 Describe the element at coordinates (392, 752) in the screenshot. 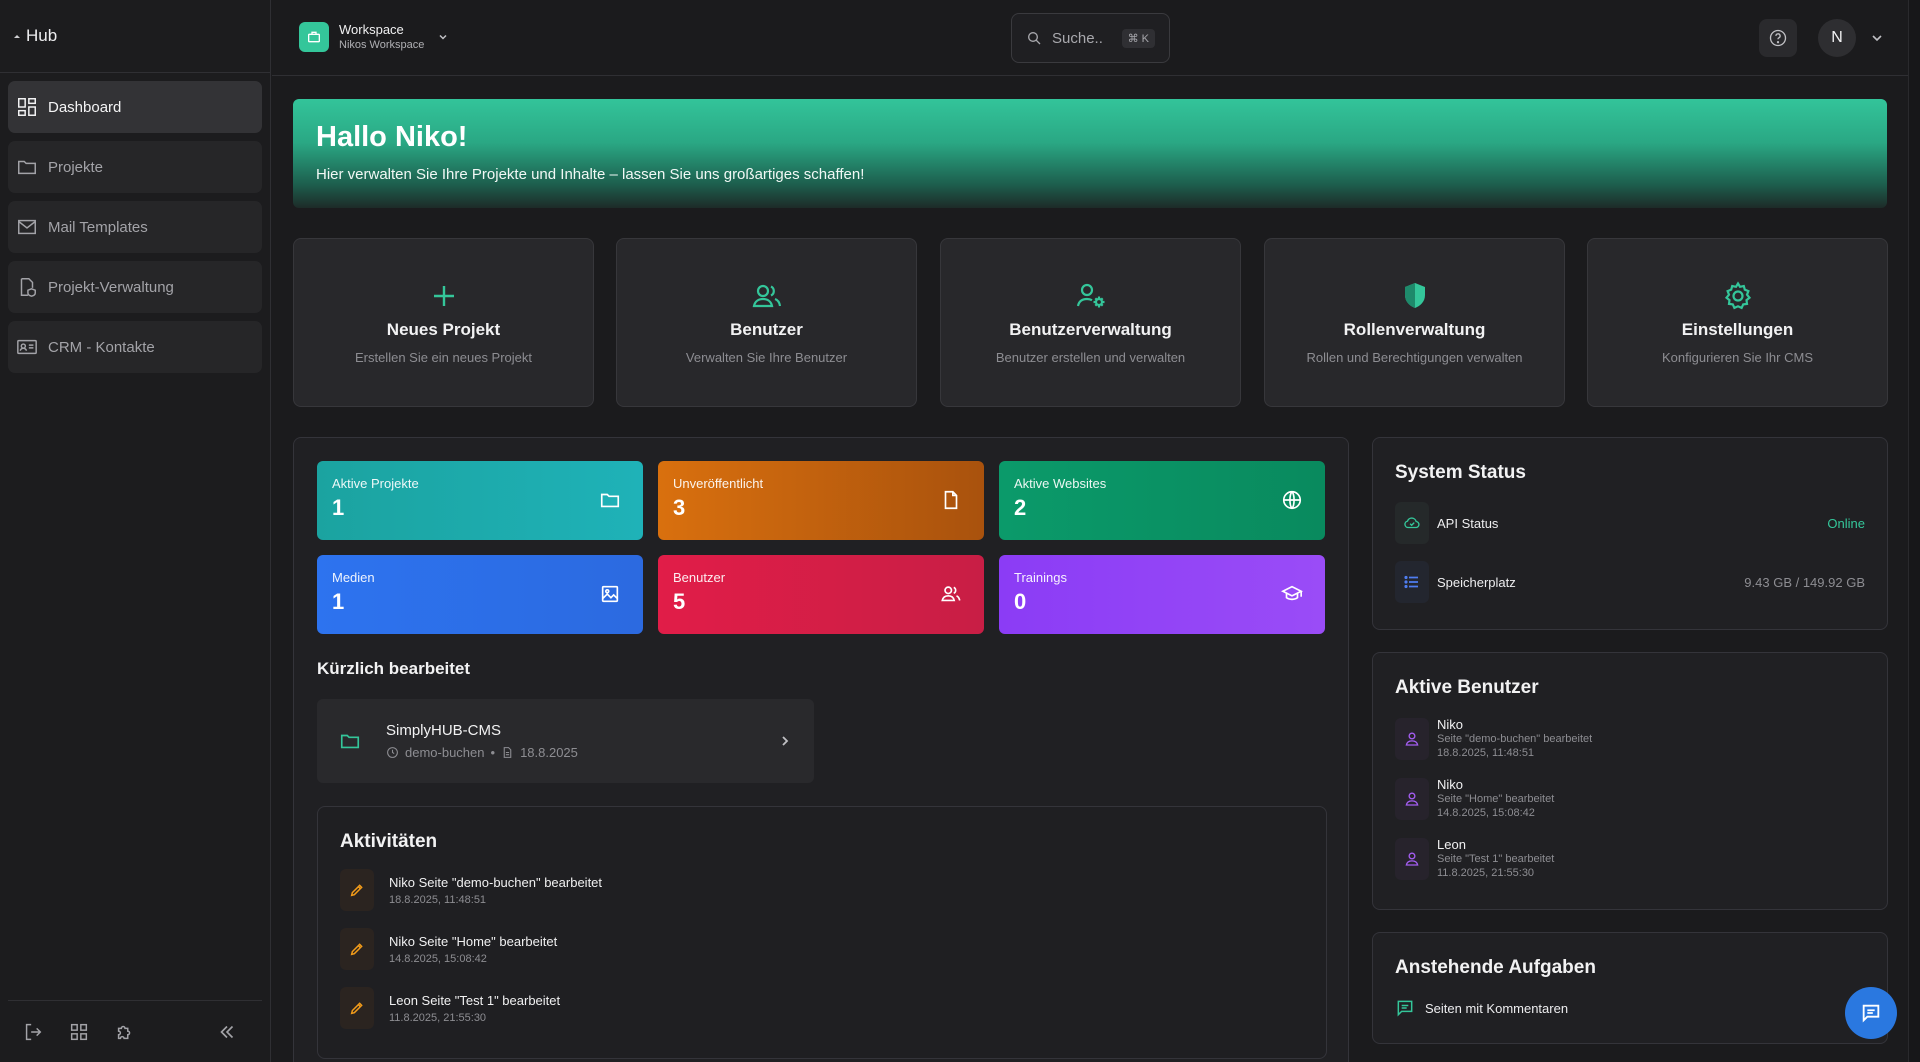

I see `clock-icon` at that location.